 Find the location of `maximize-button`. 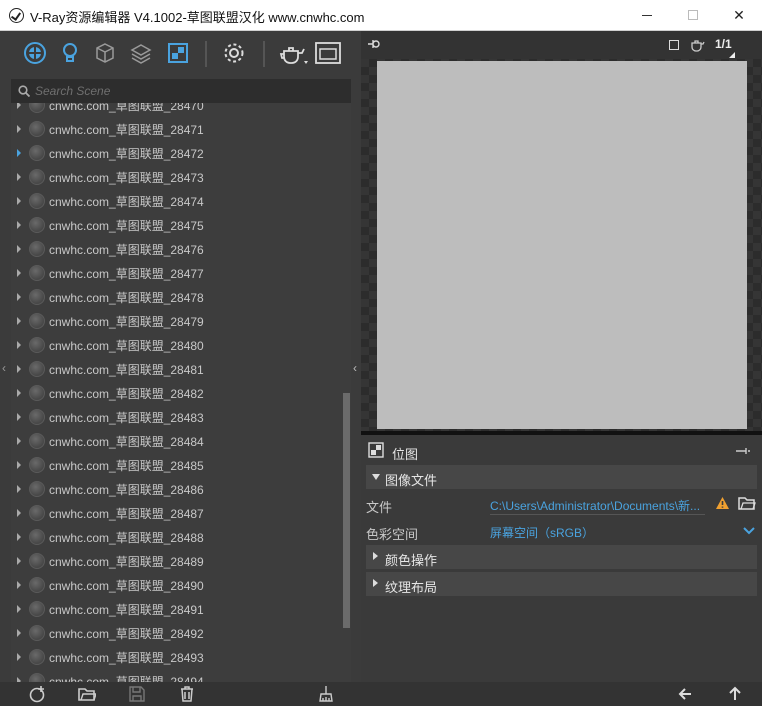

maximize-button is located at coordinates (693, 15).